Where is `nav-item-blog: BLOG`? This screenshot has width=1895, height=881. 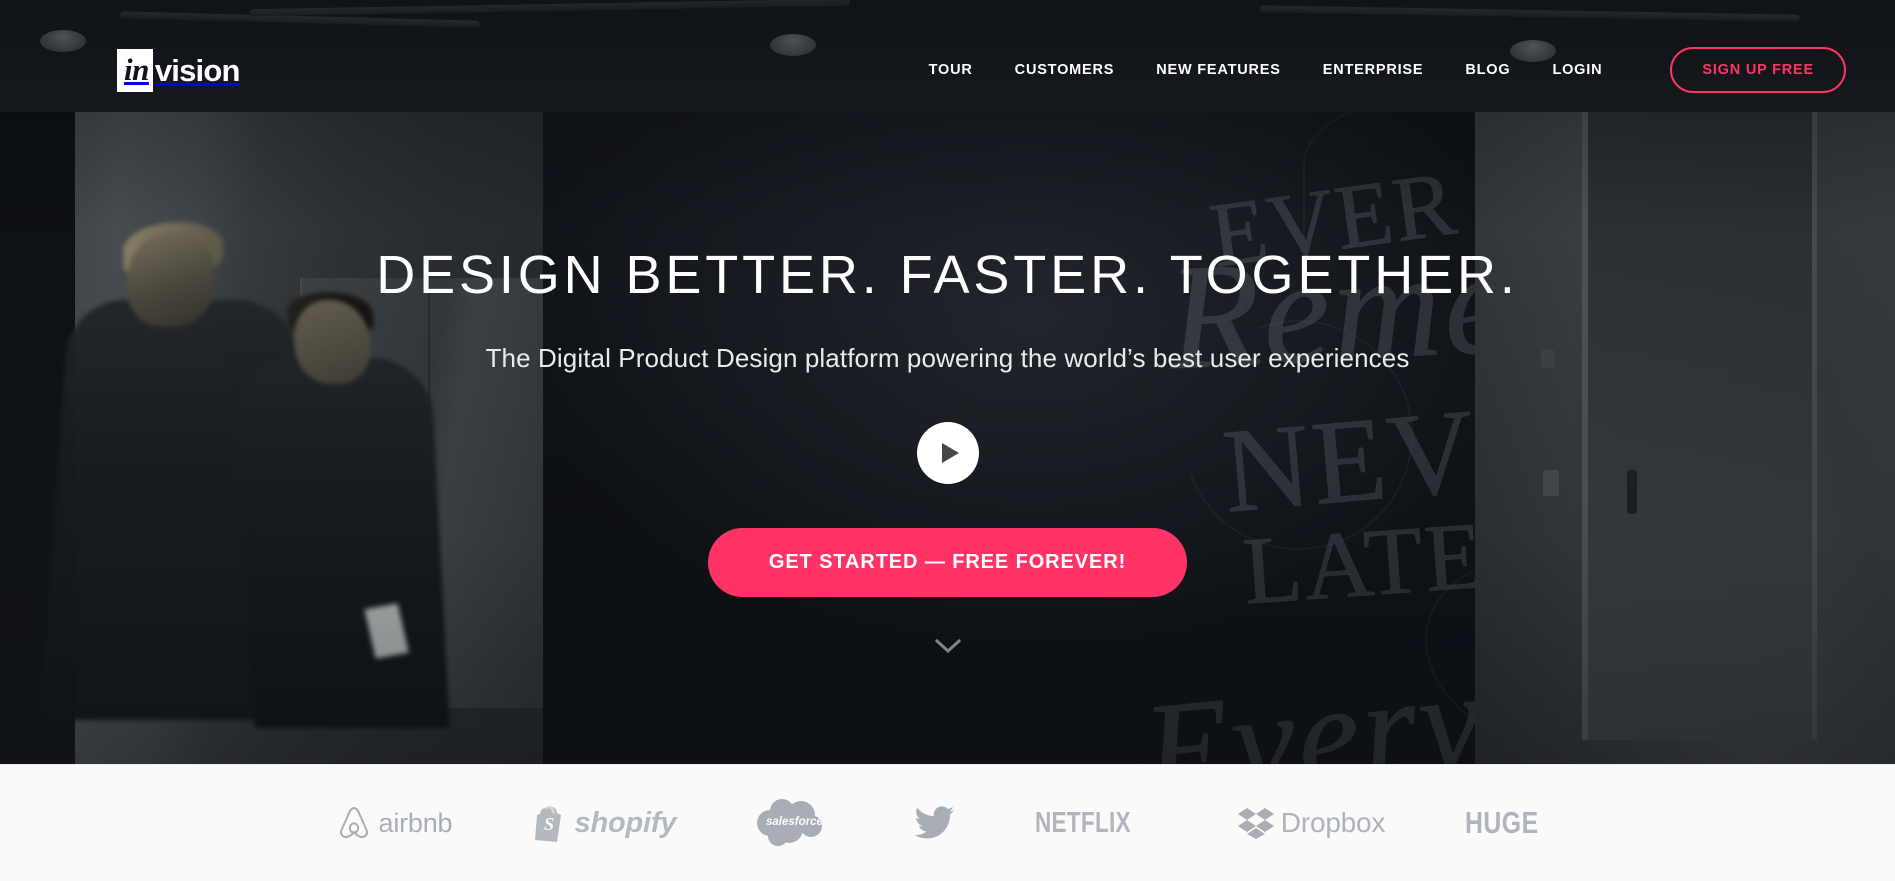 nav-item-blog: BLOG is located at coordinates (1487, 70).